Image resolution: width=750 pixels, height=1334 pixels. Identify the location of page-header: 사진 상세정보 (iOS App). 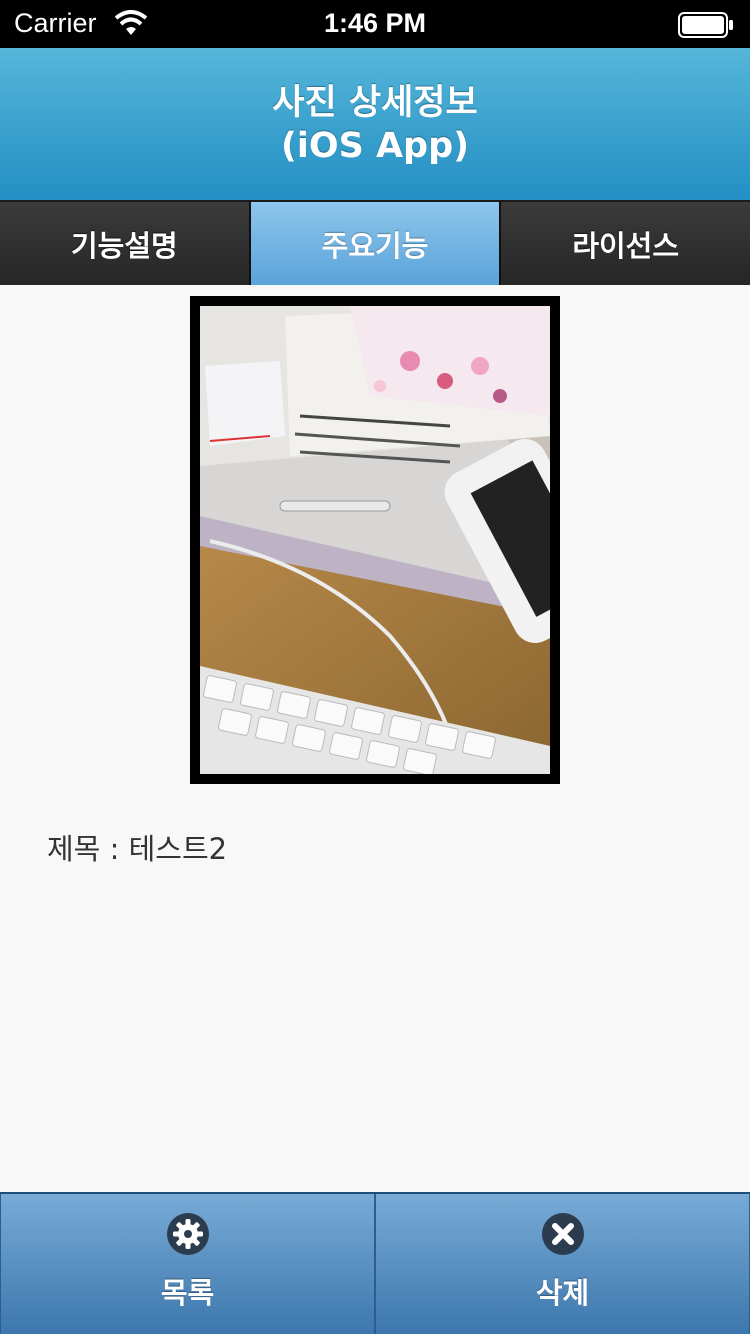
(375, 124).